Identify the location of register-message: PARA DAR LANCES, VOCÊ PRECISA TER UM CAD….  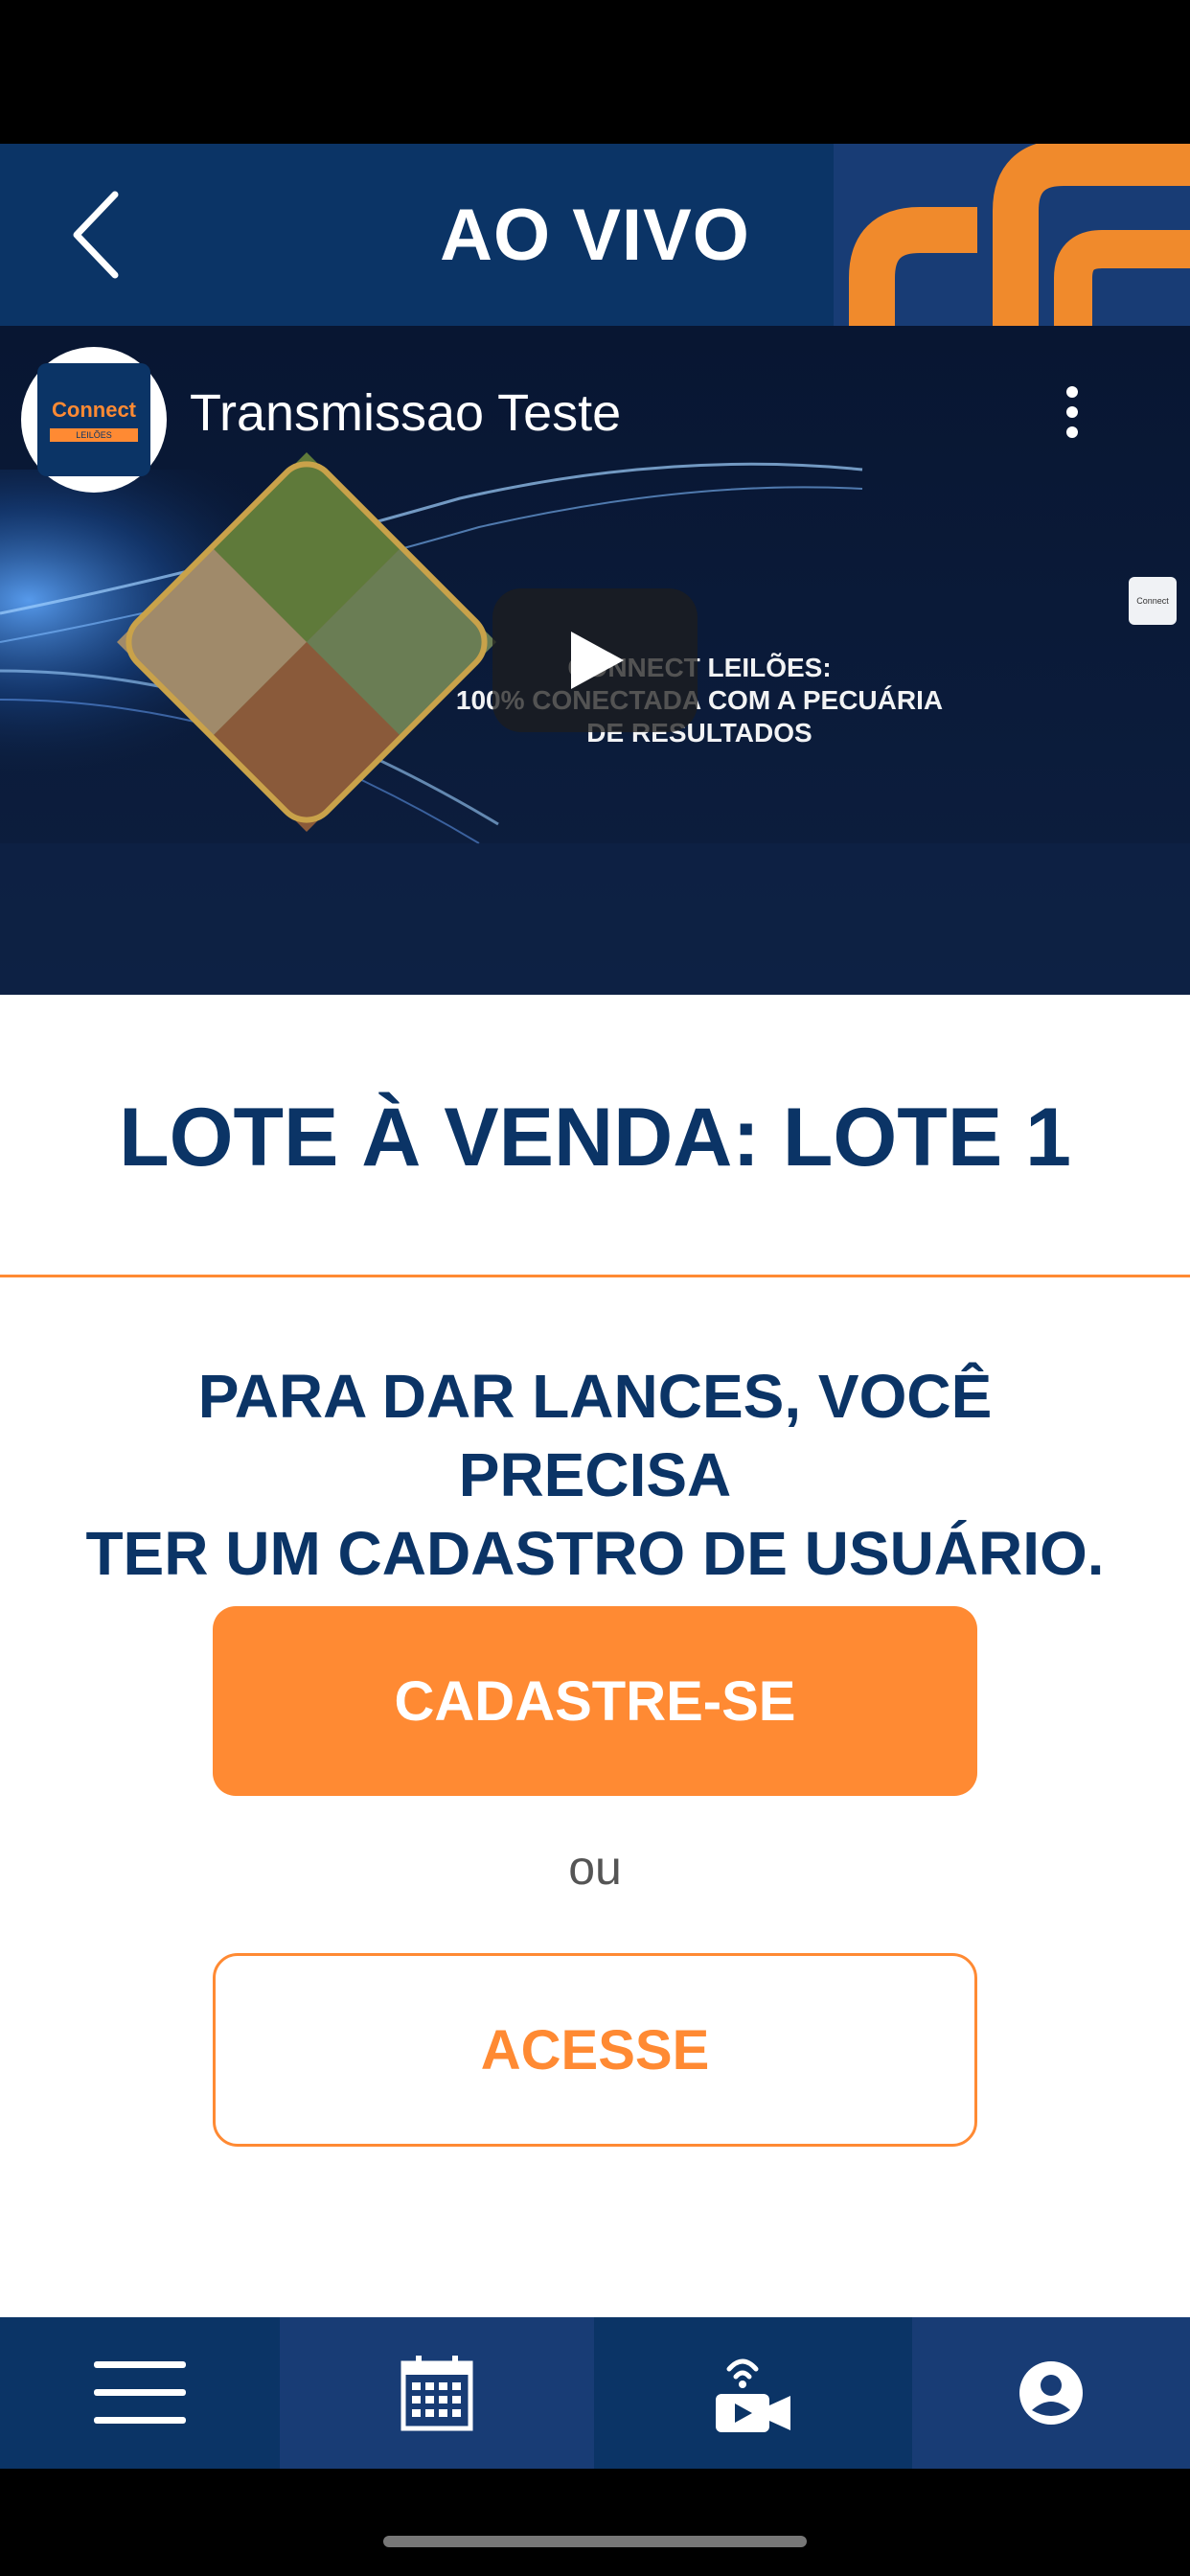
(595, 1475).